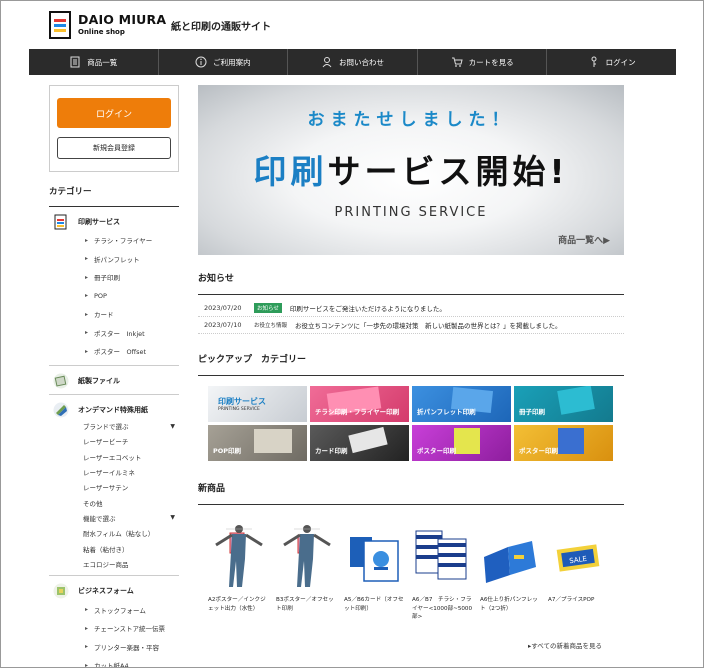 The height and width of the screenshot is (668, 704). What do you see at coordinates (201, 62) in the screenshot?
I see `info-icon` at bounding box center [201, 62].